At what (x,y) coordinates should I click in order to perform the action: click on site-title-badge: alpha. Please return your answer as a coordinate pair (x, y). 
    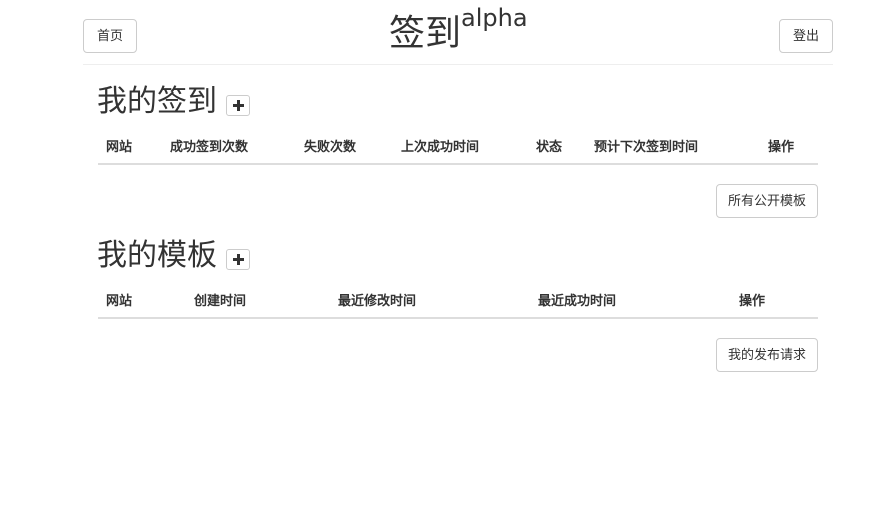
    Looking at the image, I should click on (494, 18).